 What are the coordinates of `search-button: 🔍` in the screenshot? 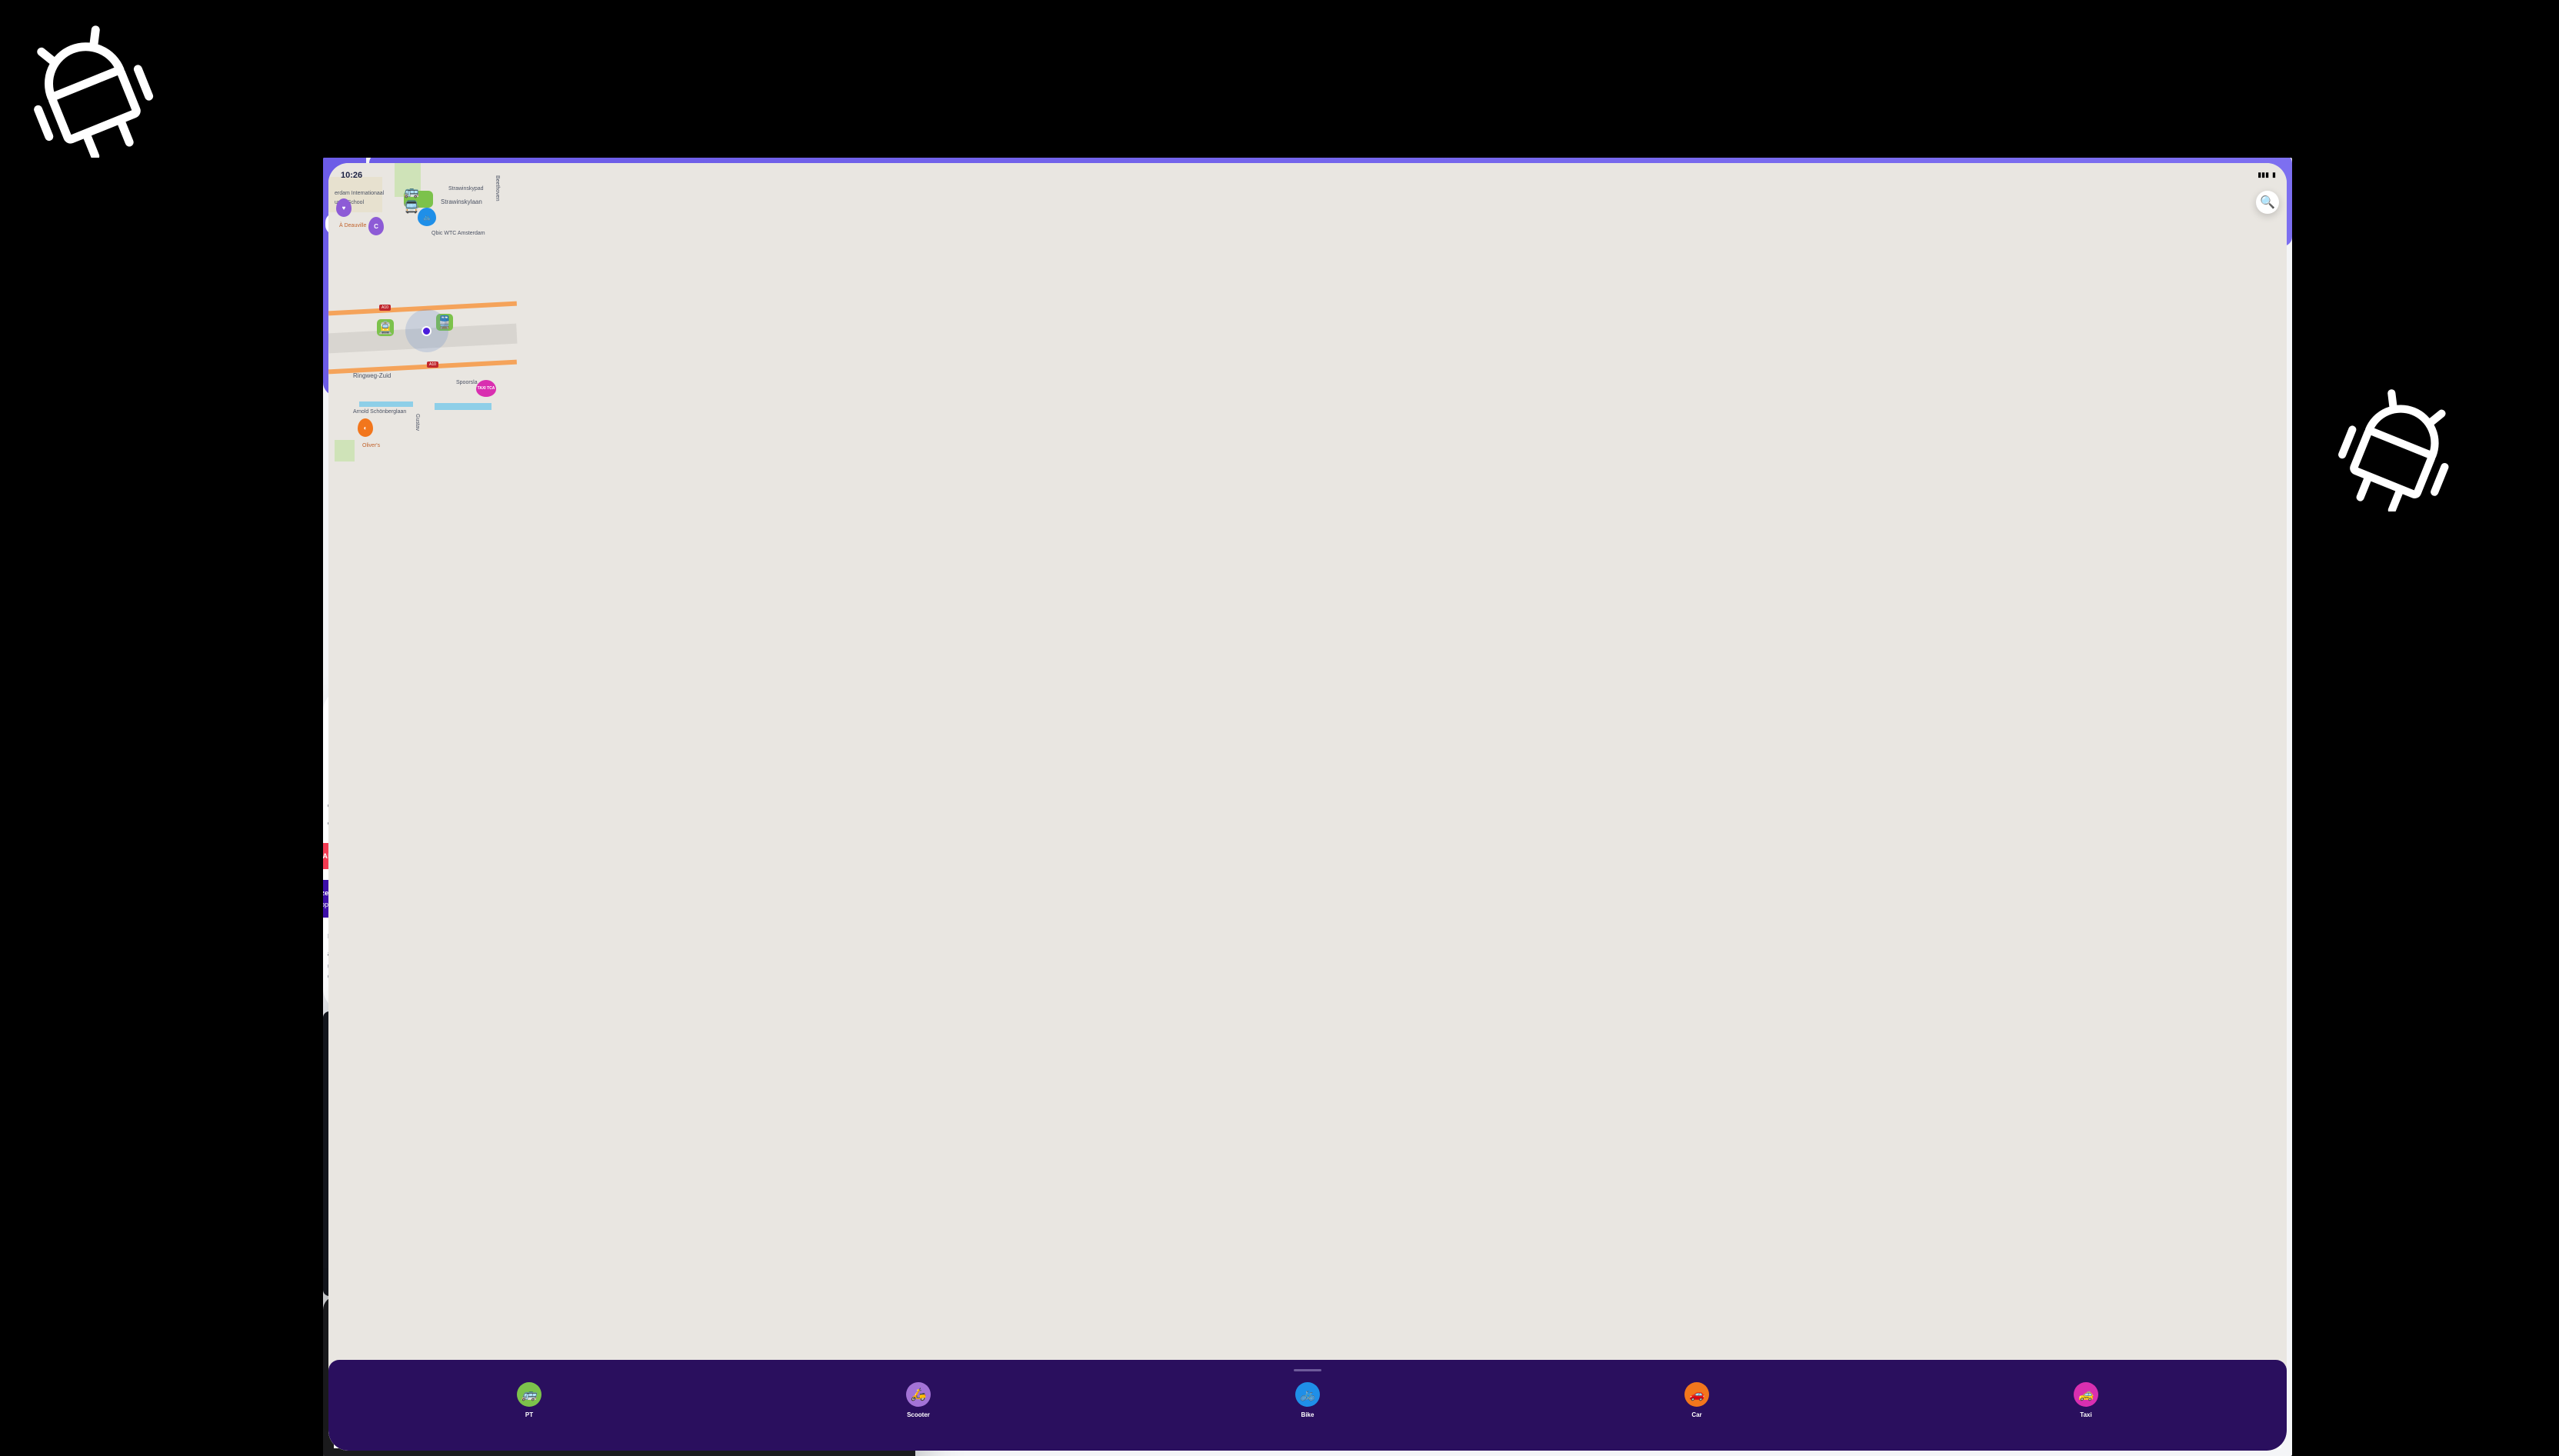 It's located at (2267, 202).